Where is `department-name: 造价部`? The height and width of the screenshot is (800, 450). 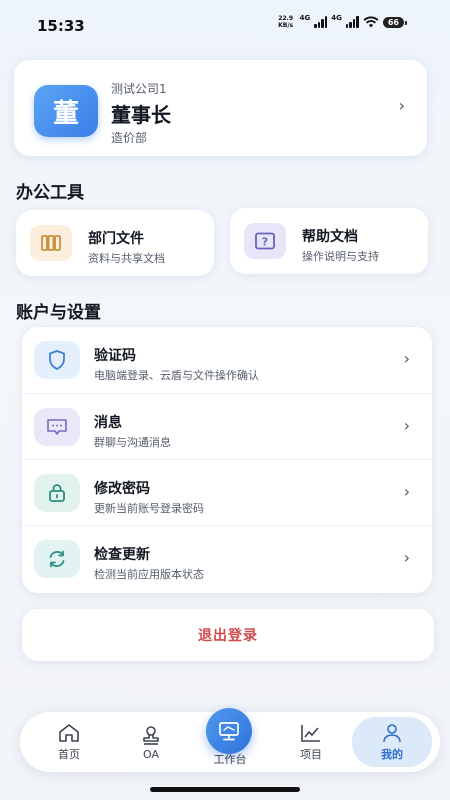
department-name: 造价部 is located at coordinates (129, 138).